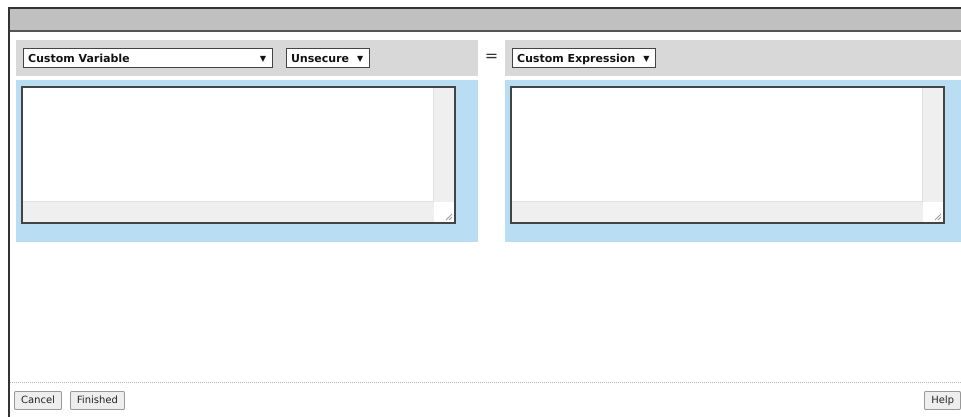 The width and height of the screenshot is (961, 417). I want to click on dialog-button: Finished, so click(97, 400).